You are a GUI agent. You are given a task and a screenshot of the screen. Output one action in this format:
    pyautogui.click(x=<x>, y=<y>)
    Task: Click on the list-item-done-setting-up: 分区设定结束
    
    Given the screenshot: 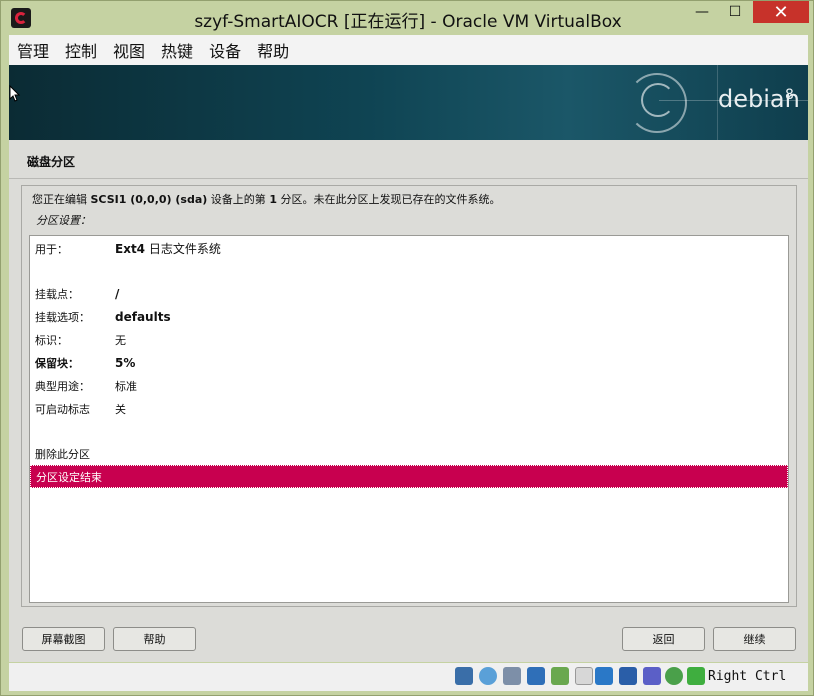 What is the action you would take?
    pyautogui.click(x=409, y=476)
    